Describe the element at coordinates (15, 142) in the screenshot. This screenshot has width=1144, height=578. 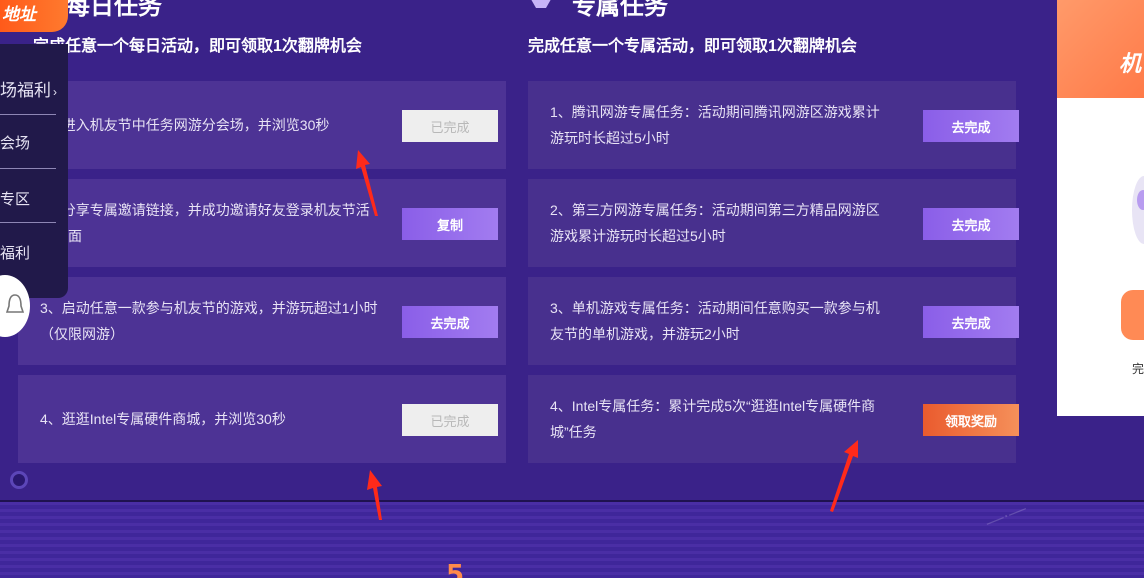
I see `nav-item-venue: 会场` at that location.